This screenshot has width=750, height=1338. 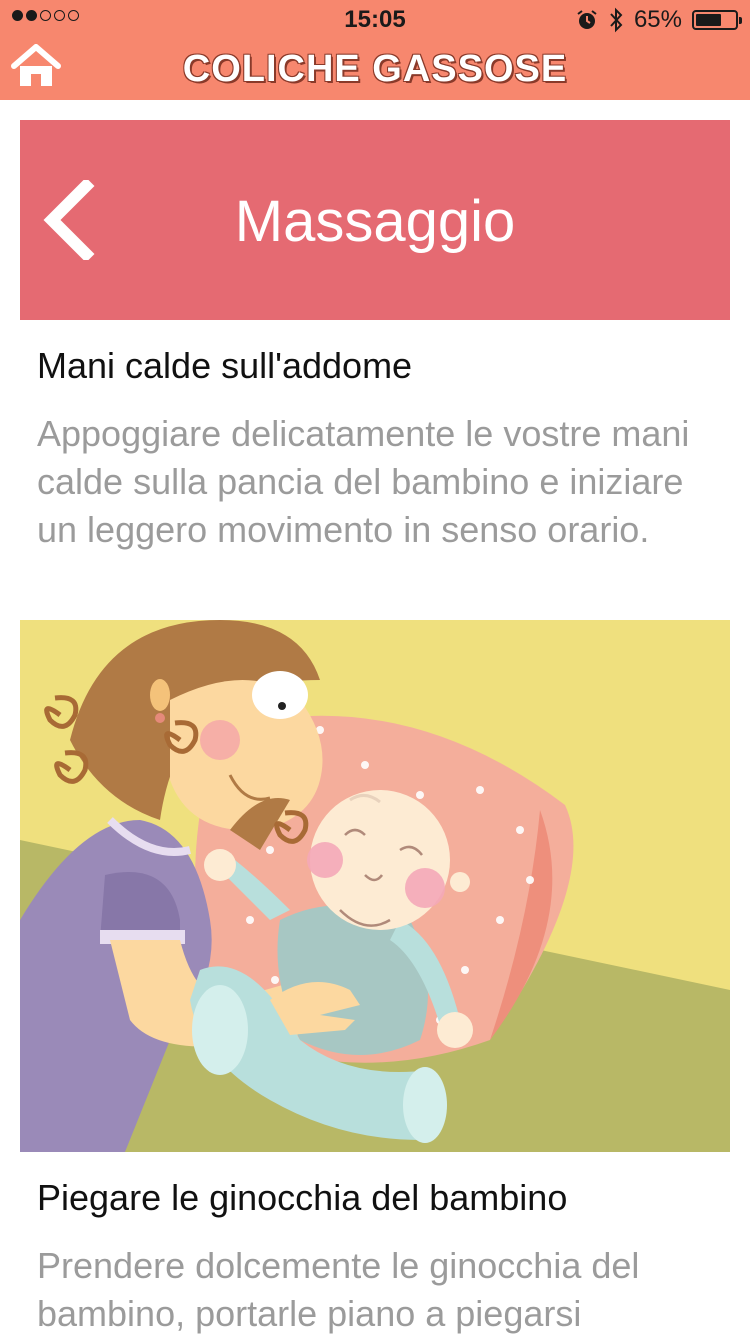 I want to click on app-header: COLICHE GASSOSE, so click(x=375, y=70).